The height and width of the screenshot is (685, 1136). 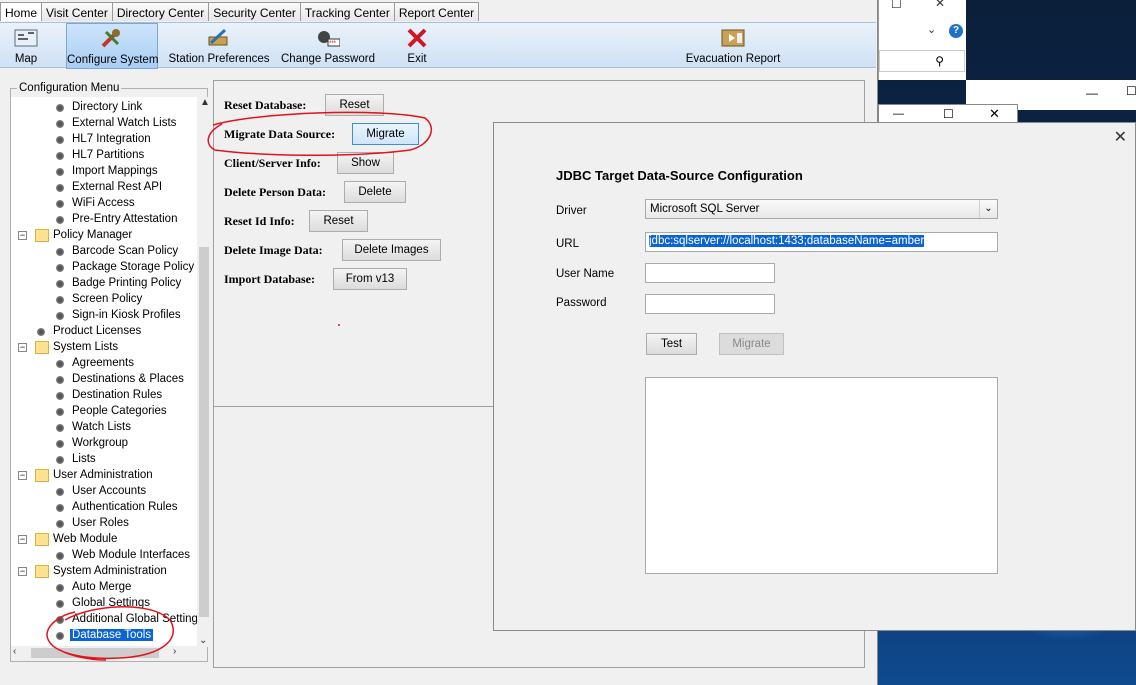 What do you see at coordinates (104, 636) in the screenshot?
I see `tree-item: Database Tools` at bounding box center [104, 636].